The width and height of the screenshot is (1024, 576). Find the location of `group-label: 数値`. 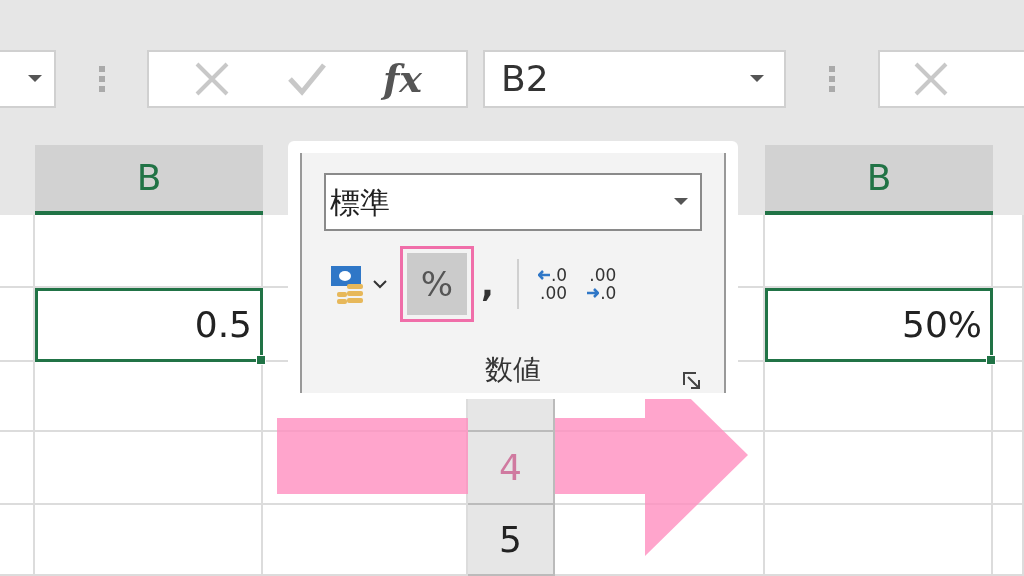

group-label: 数値 is located at coordinates (513, 370).